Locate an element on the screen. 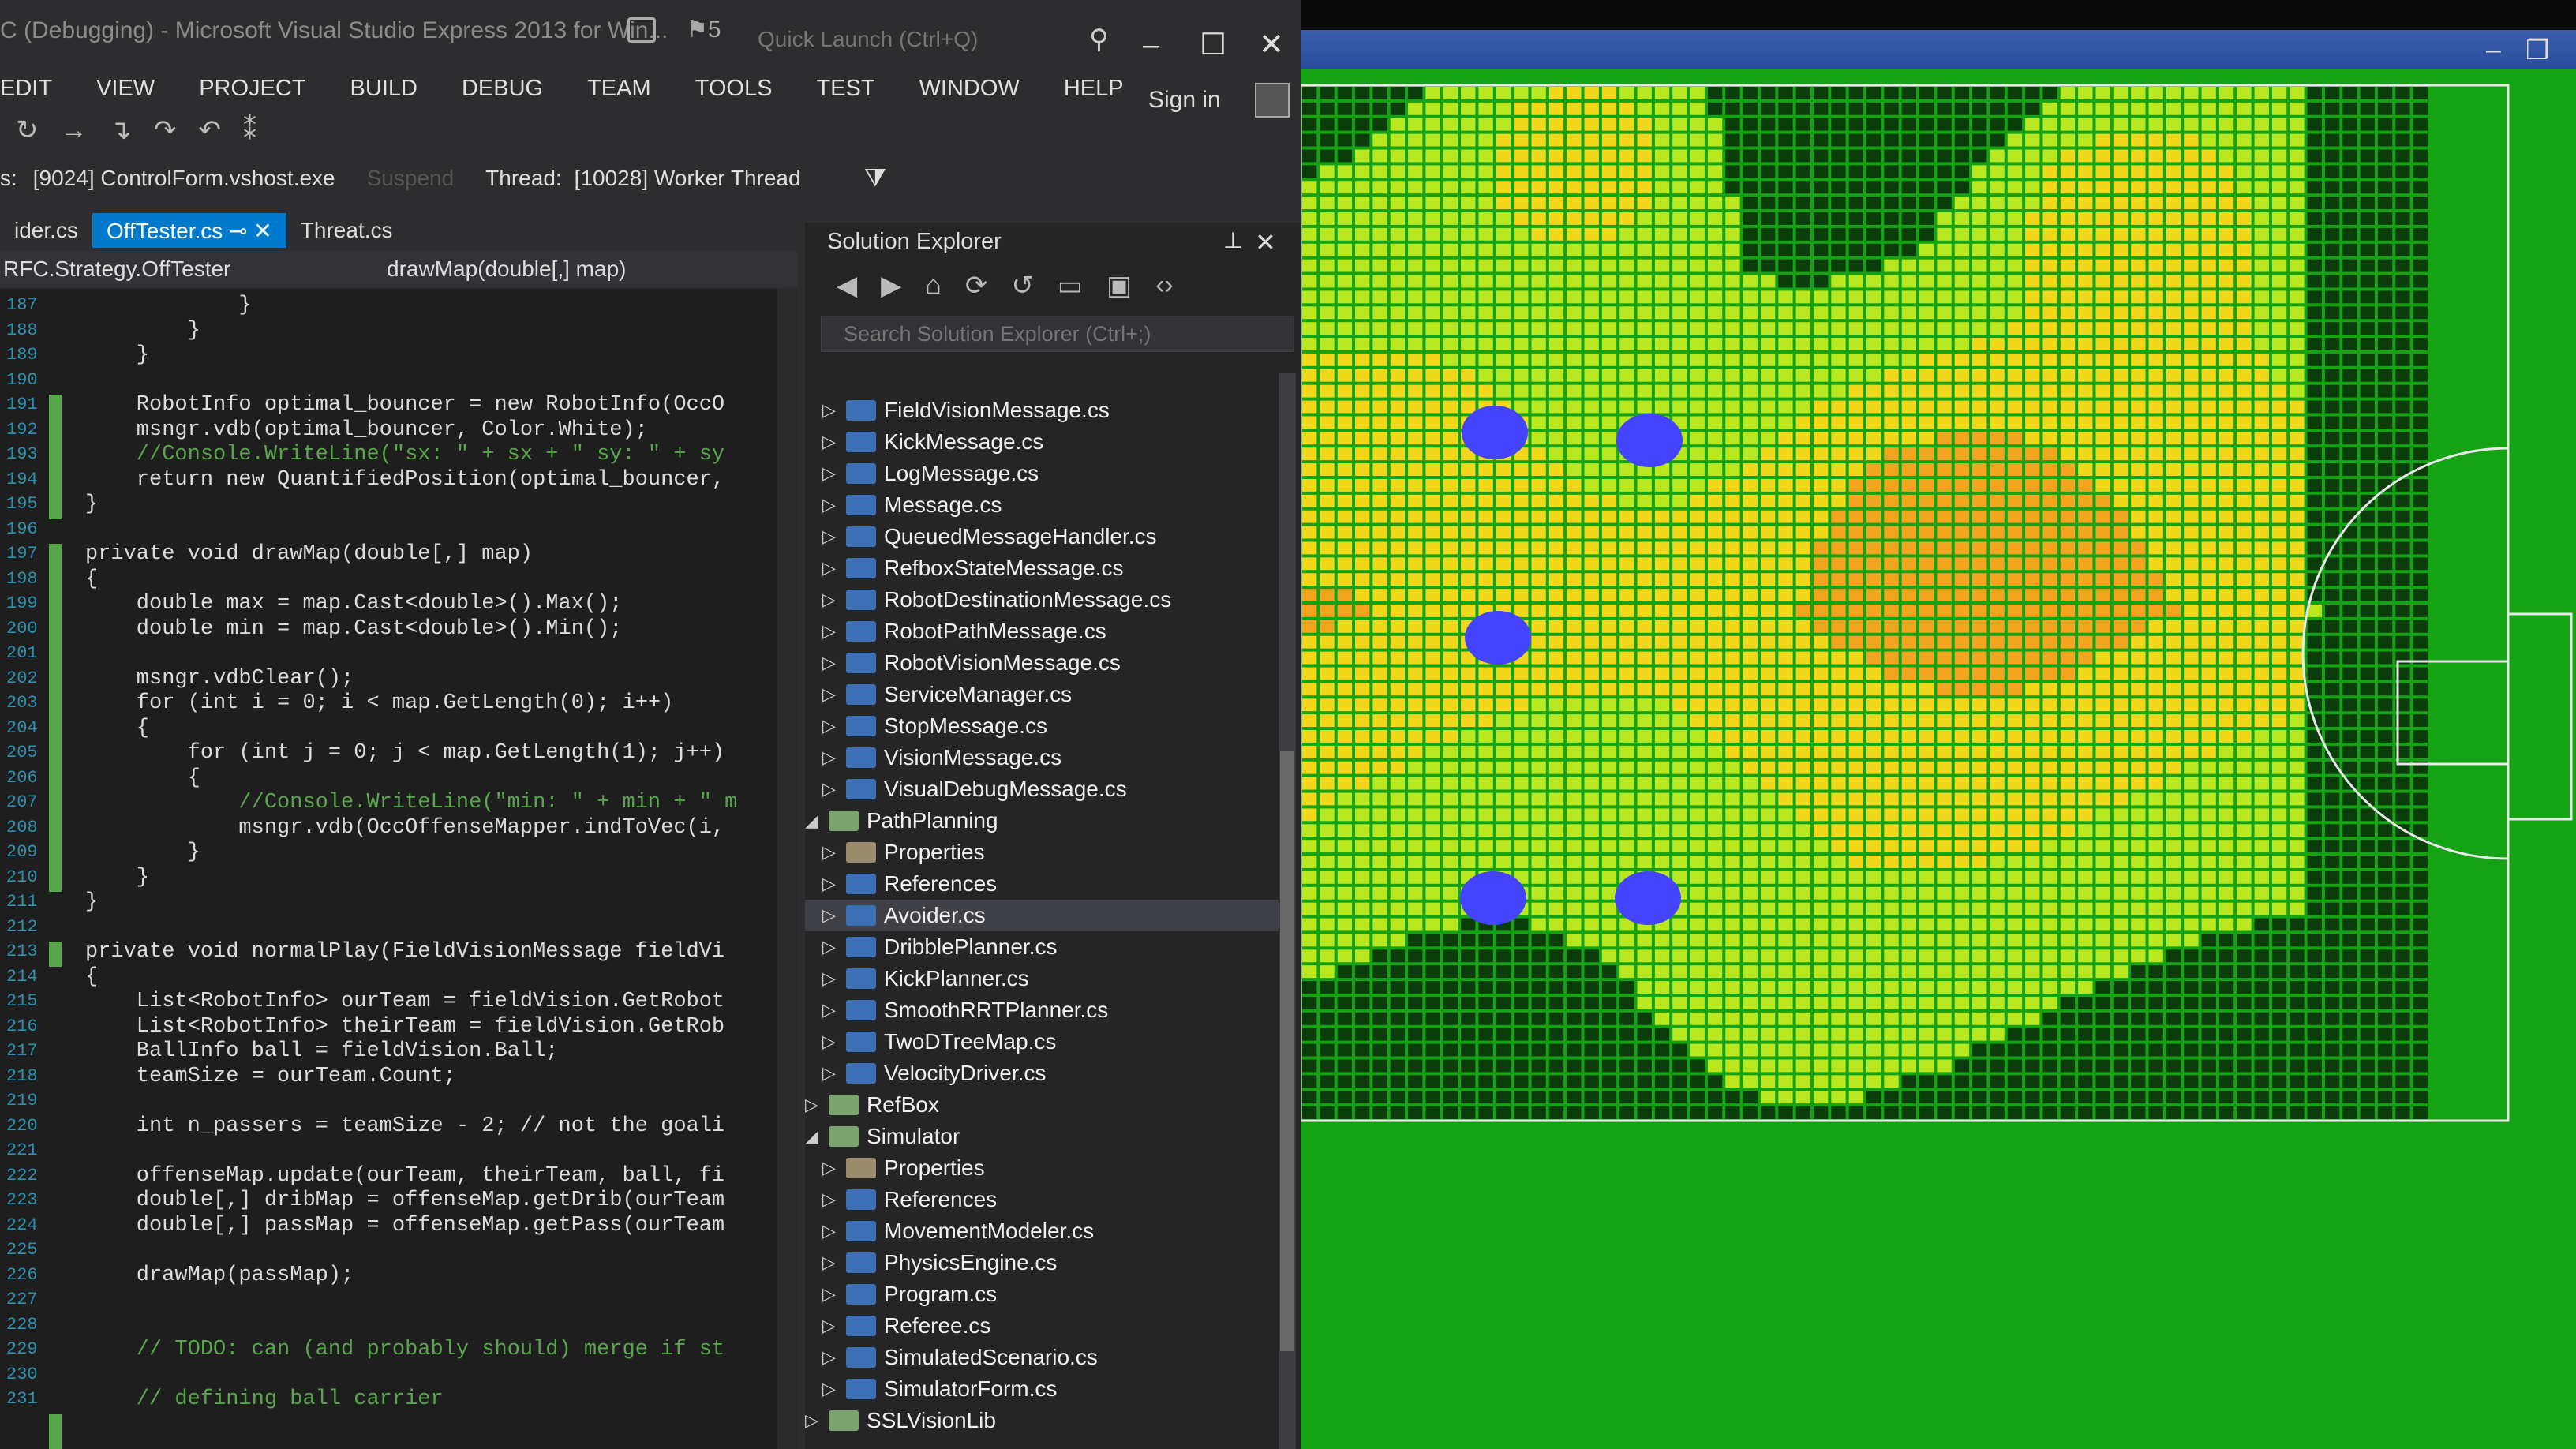 Image resolution: width=2576 pixels, height=1449 pixels. hex-display-icon: ⁑ is located at coordinates (249, 130).